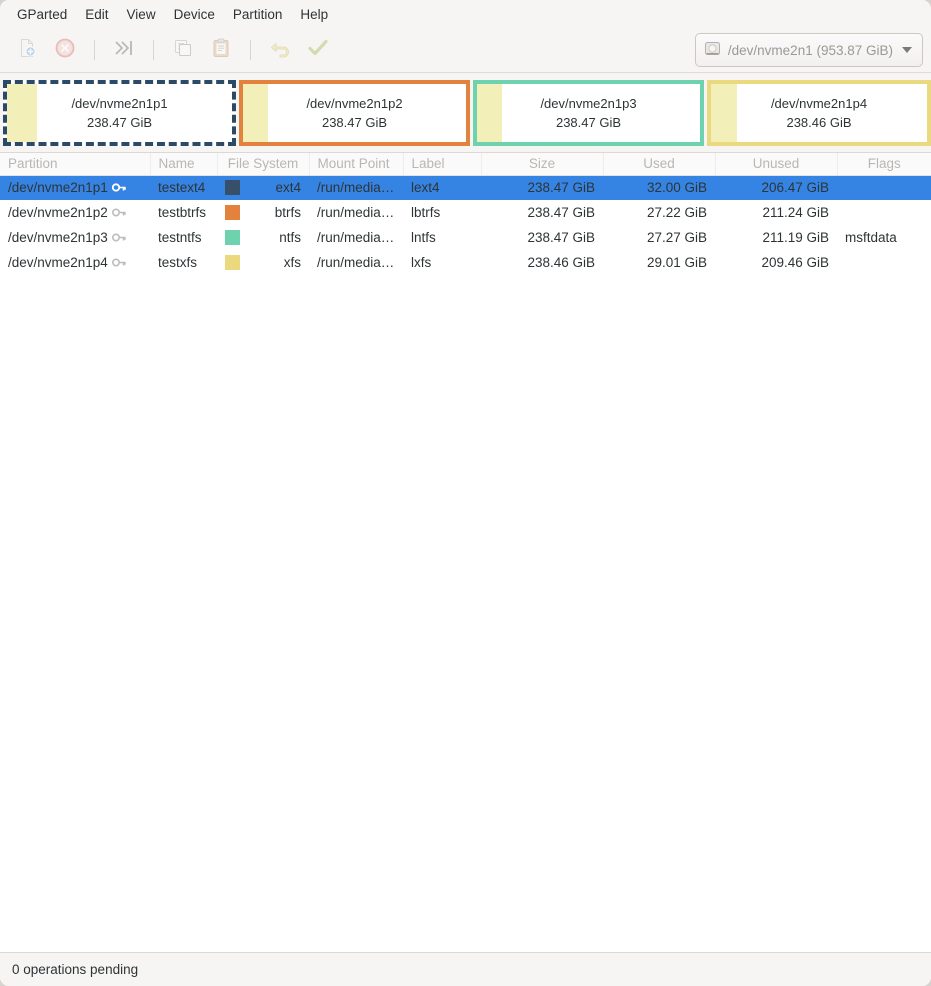  What do you see at coordinates (194, 14) in the screenshot?
I see `menu-device: Device` at bounding box center [194, 14].